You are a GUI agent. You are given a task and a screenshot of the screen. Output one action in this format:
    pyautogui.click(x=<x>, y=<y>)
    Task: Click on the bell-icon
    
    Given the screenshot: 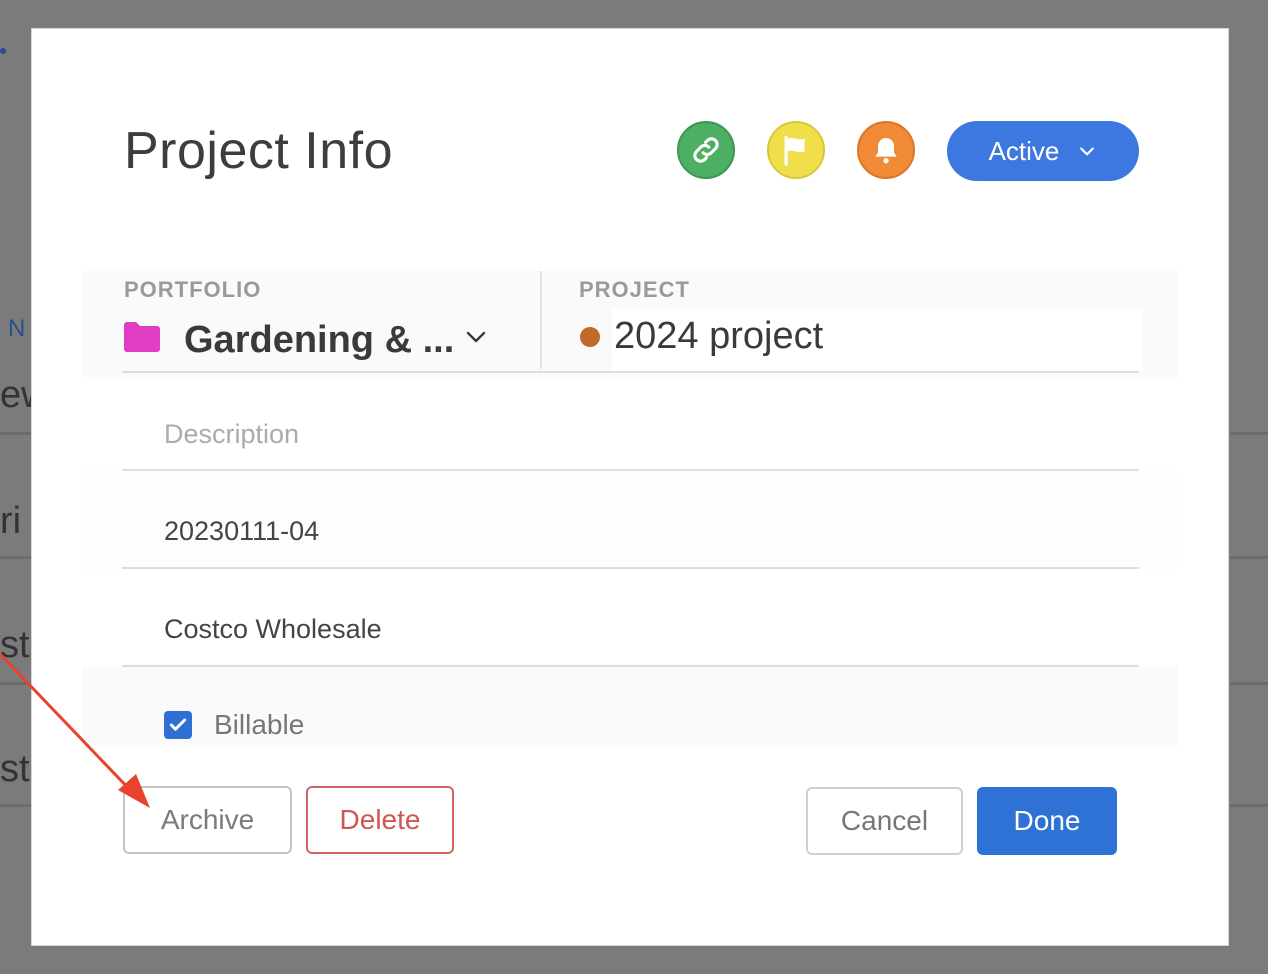 What is the action you would take?
    pyautogui.click(x=886, y=151)
    